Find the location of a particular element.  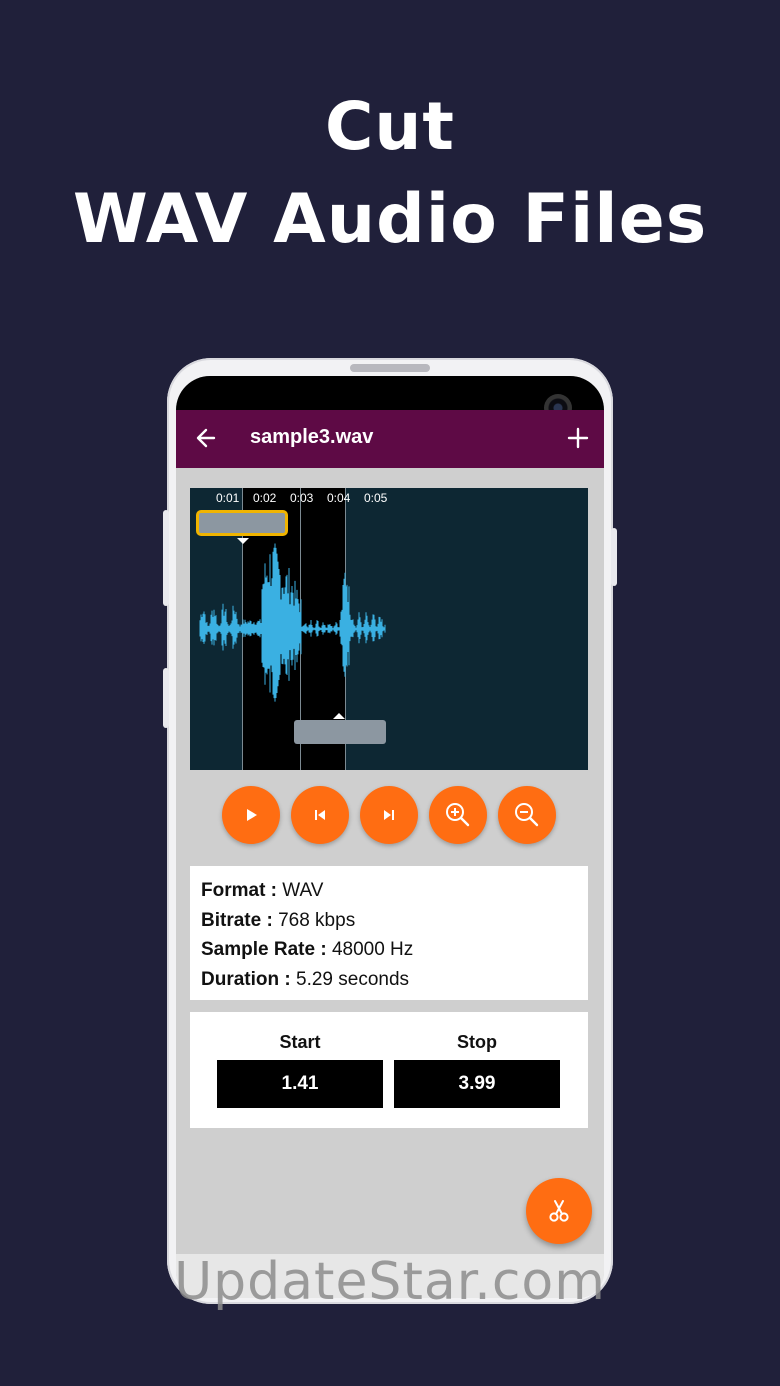

bitrate-value: 768 kbps is located at coordinates (317, 920).